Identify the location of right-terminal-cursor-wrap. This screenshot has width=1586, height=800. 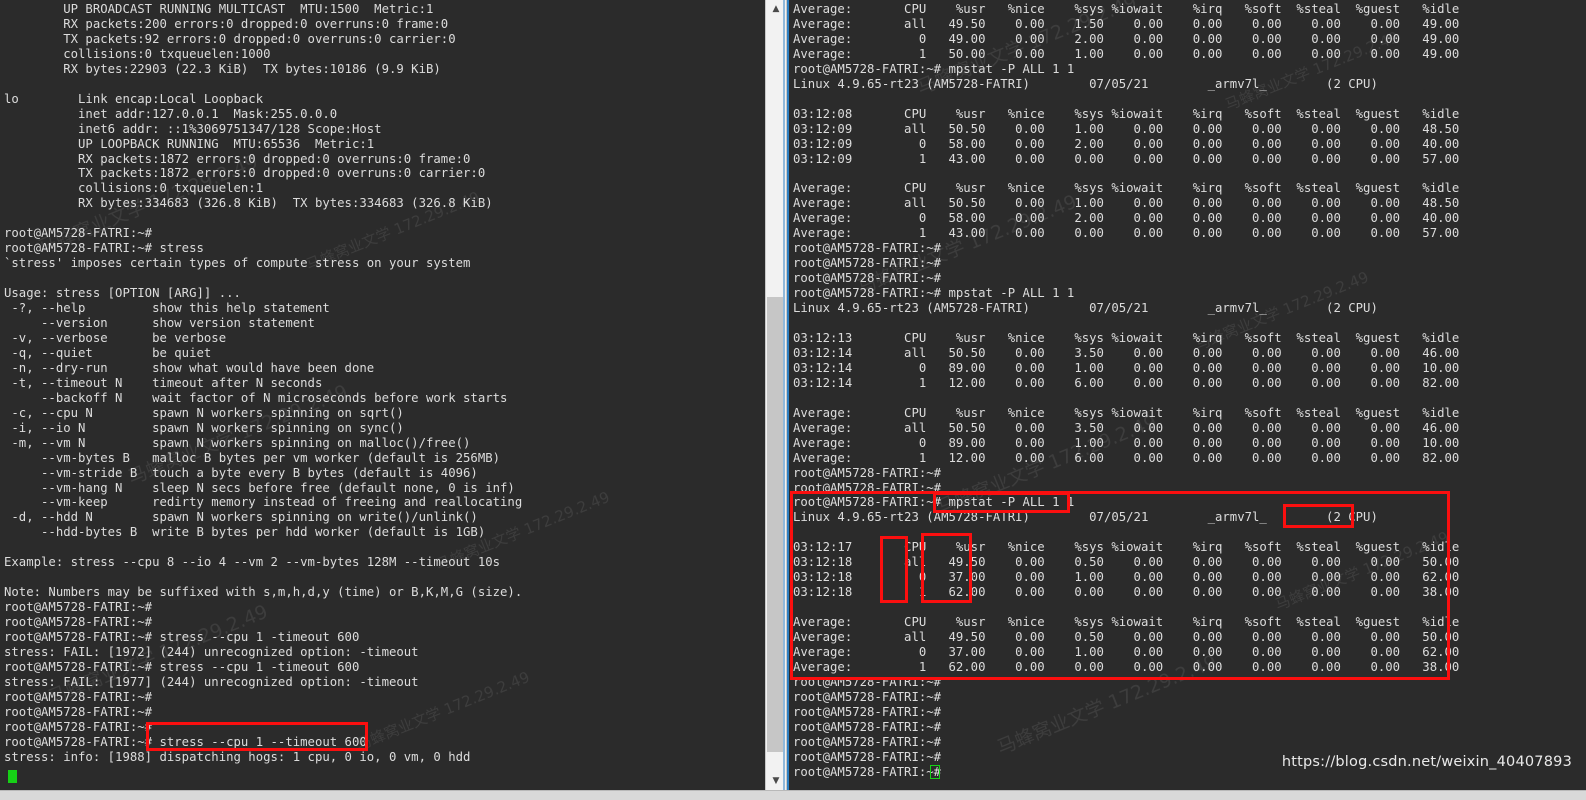
(935, 771).